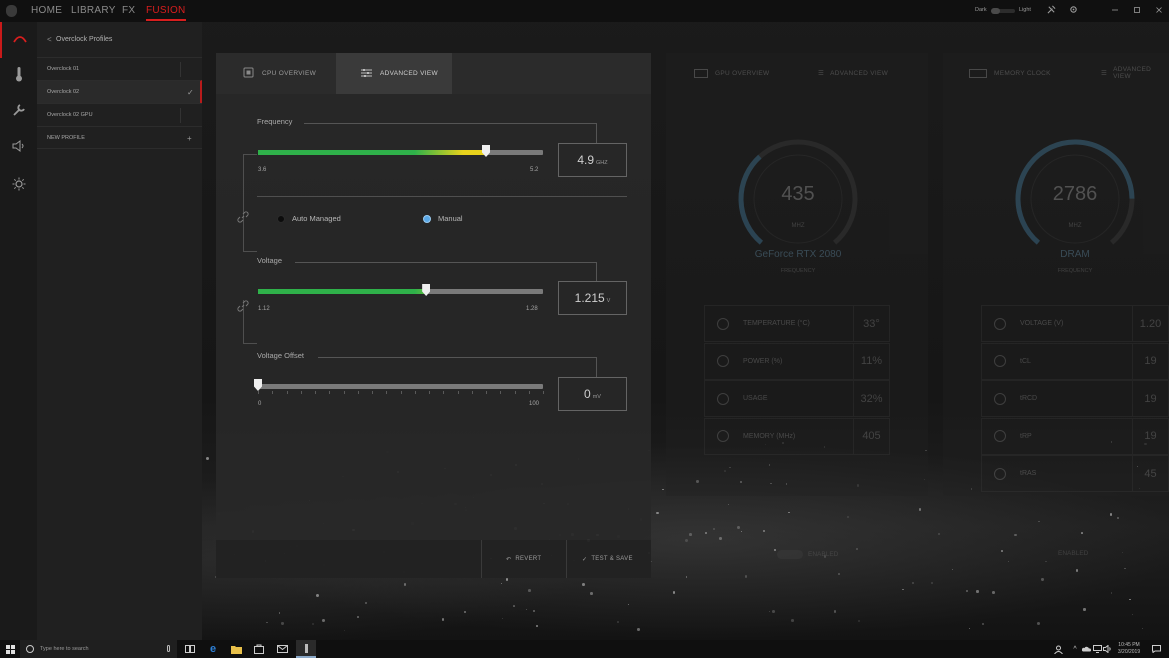 This screenshot has height=658, width=1169. Describe the element at coordinates (119, 91) in the screenshot. I see `profile-item-selected: Overclock 02 ✓` at that location.